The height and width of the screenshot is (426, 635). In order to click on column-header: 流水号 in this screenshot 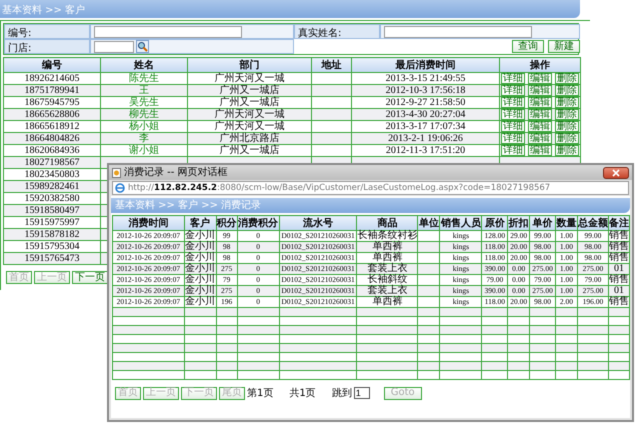, I will do `click(318, 223)`.